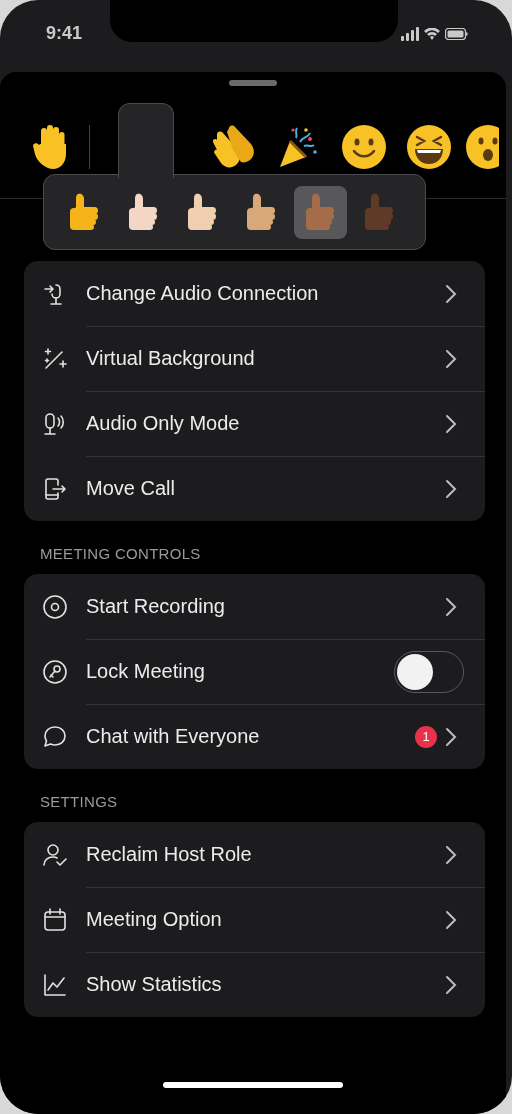 The height and width of the screenshot is (1114, 512). I want to click on menu-item: Meeting Option, so click(254, 919).